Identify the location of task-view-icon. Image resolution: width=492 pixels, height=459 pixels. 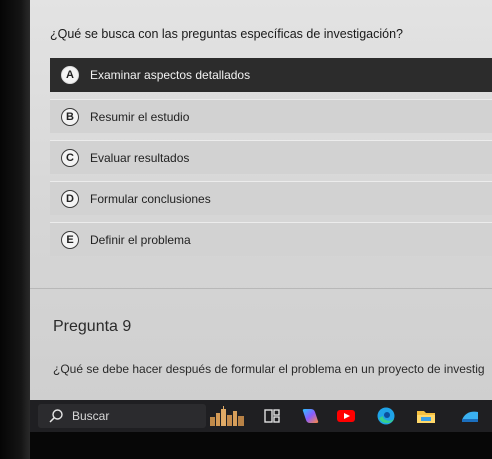
(272, 416).